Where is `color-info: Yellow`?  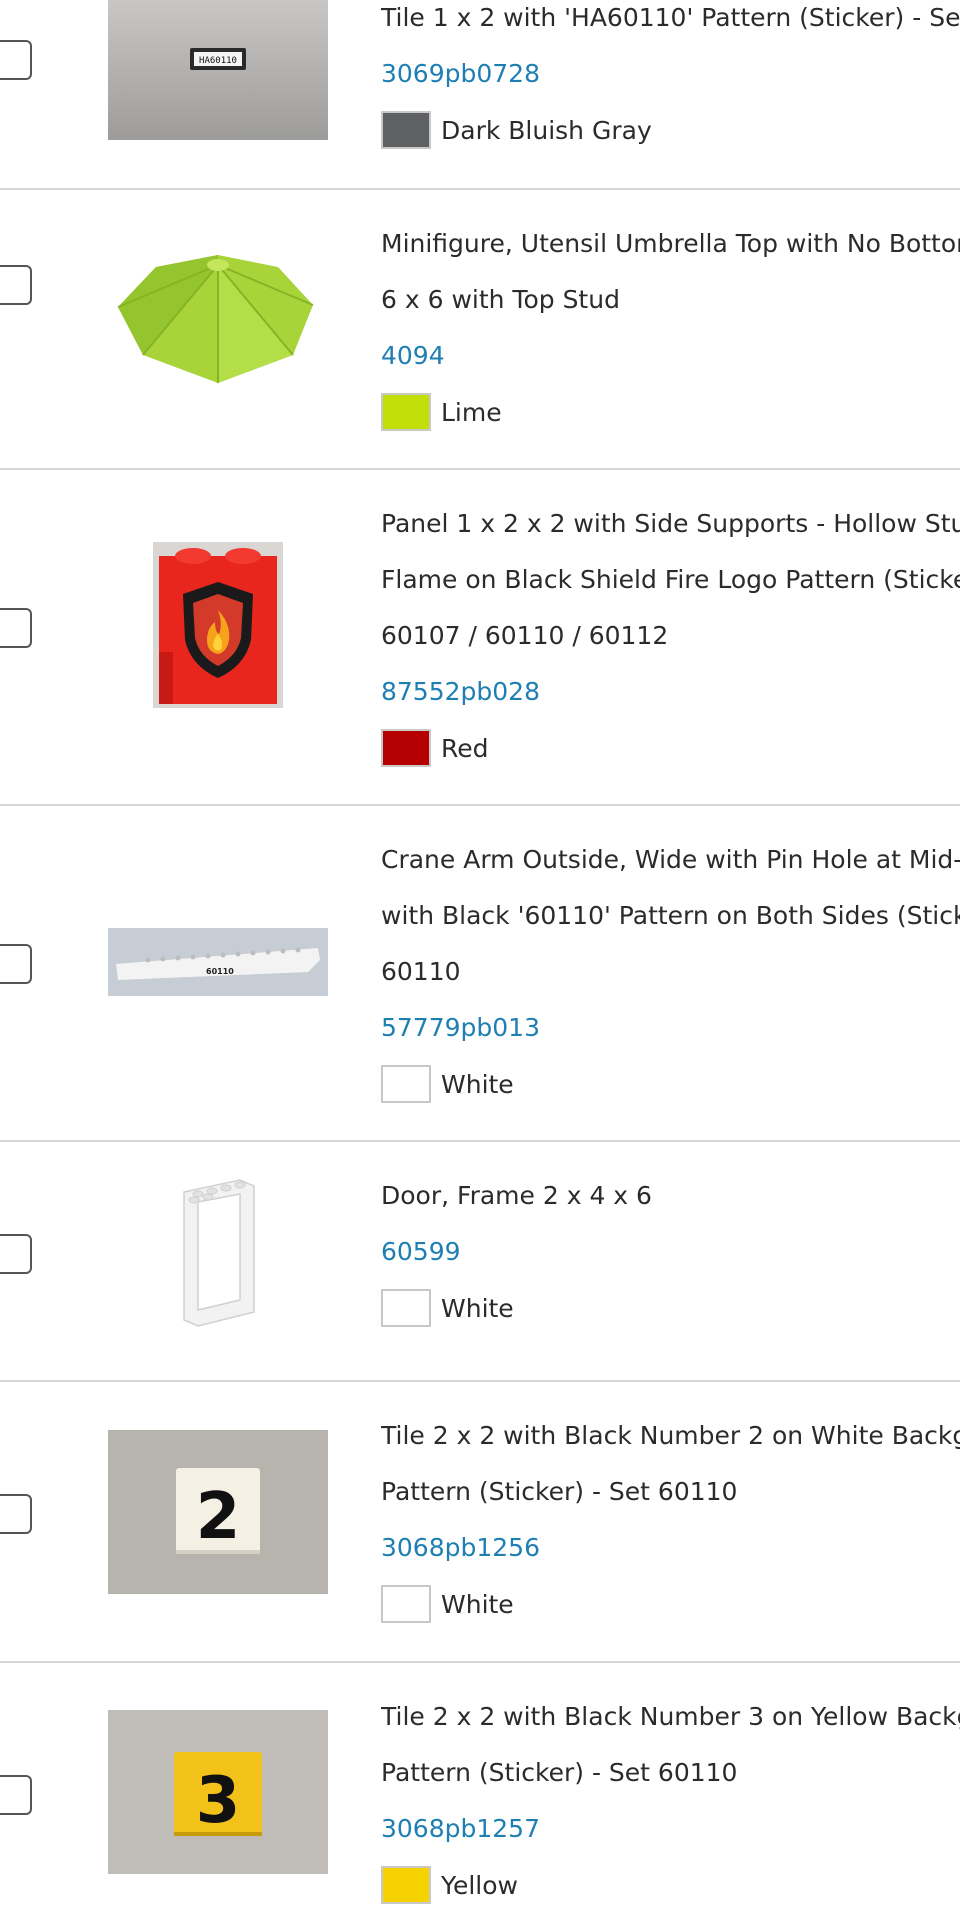 color-info: Yellow is located at coordinates (670, 1885).